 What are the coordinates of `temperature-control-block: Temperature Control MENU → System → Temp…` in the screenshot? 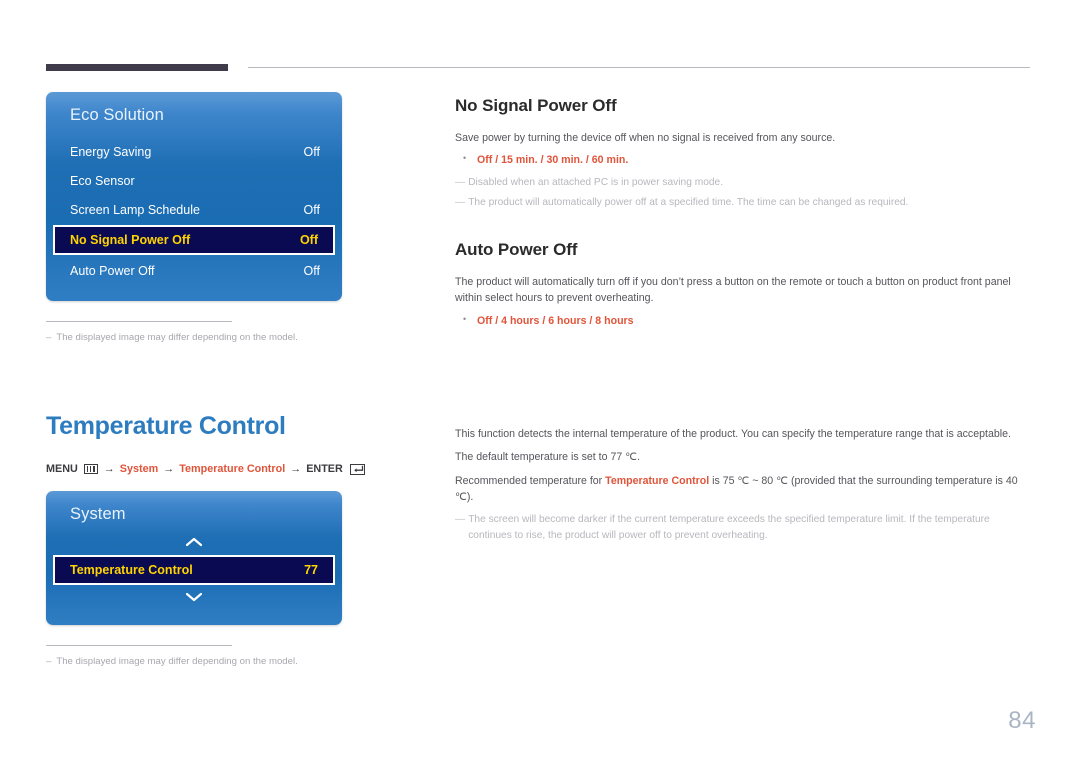 It's located at (231, 540).